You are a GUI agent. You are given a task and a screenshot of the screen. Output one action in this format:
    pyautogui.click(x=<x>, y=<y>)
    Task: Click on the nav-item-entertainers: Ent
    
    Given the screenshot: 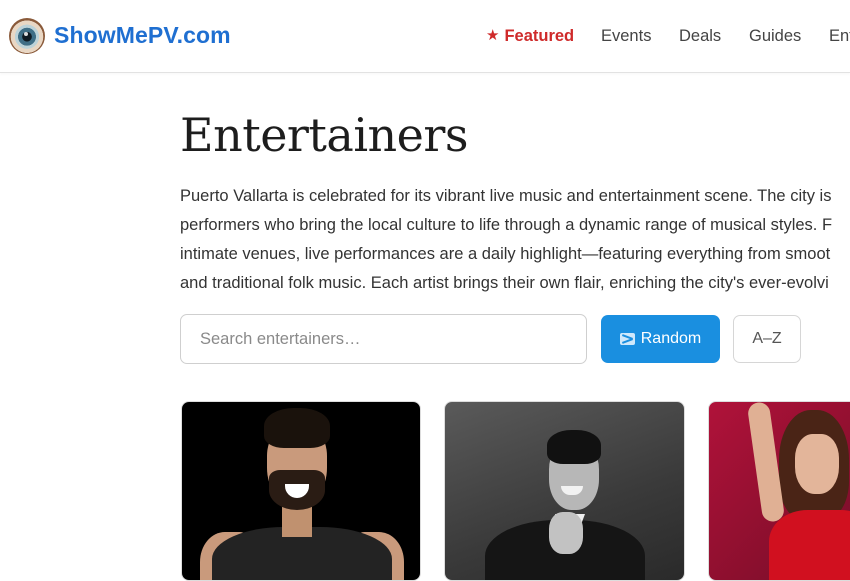 What is the action you would take?
    pyautogui.click(x=839, y=36)
    